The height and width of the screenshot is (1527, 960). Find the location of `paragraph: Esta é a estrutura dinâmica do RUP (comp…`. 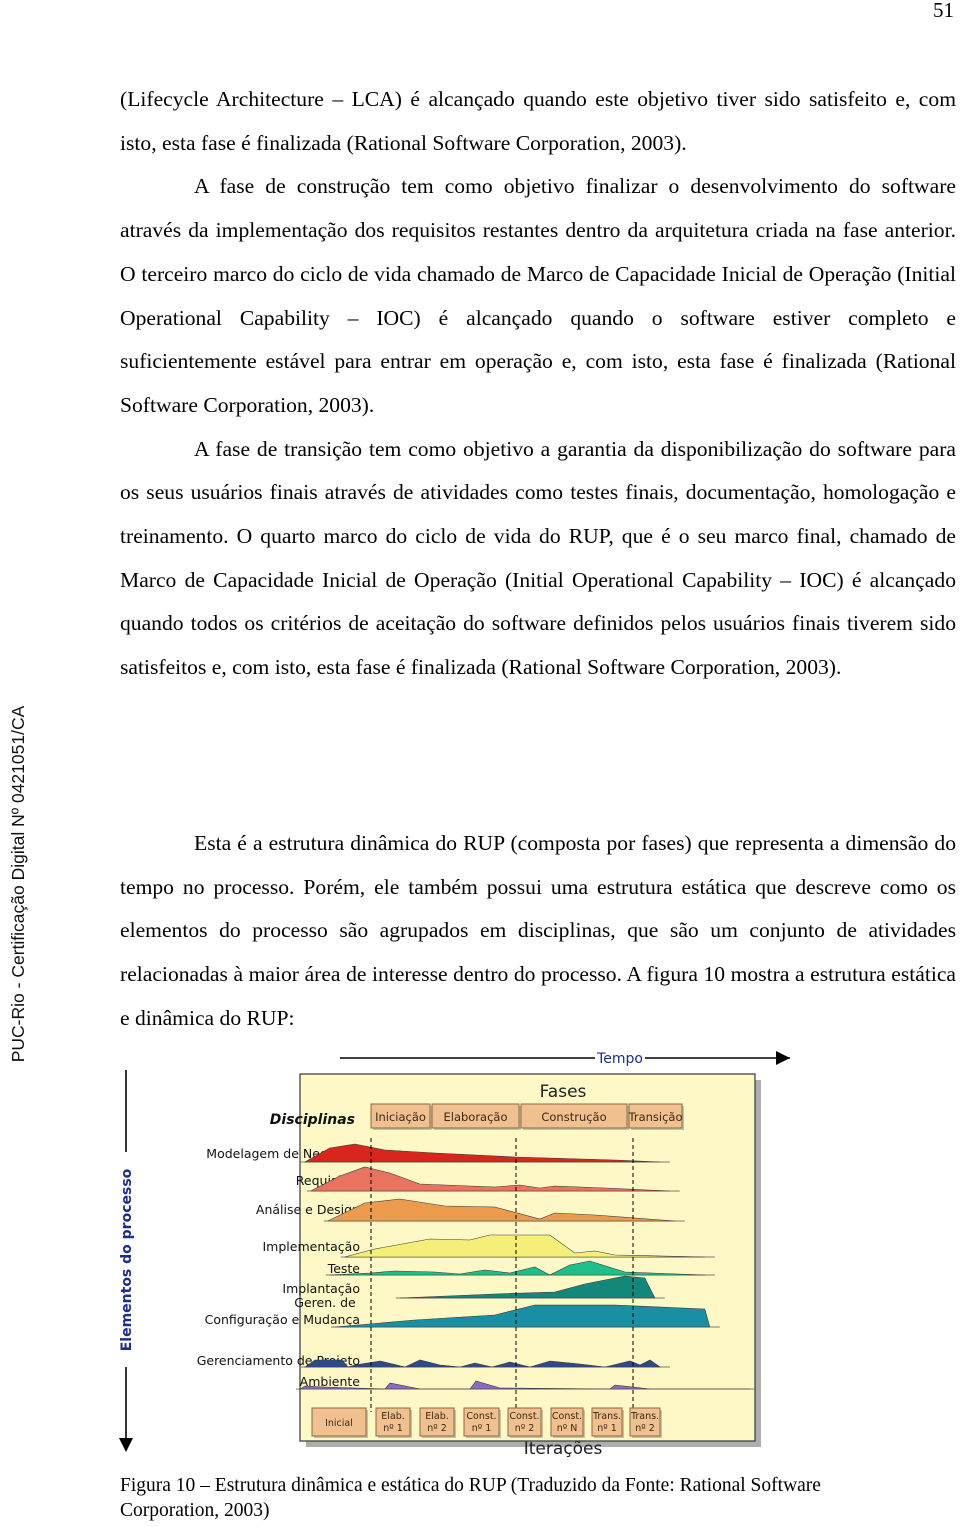

paragraph: Esta é a estrutura dinâmica do RUP (comp… is located at coordinates (538, 930).